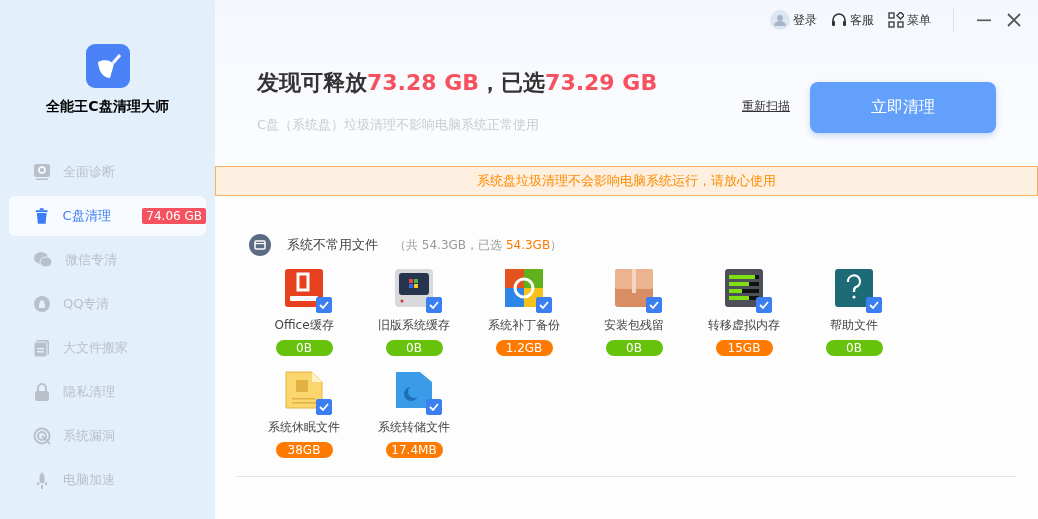 Image resolution: width=1038 pixels, height=519 pixels. I want to click on toolbar-link: 客服, so click(852, 20).